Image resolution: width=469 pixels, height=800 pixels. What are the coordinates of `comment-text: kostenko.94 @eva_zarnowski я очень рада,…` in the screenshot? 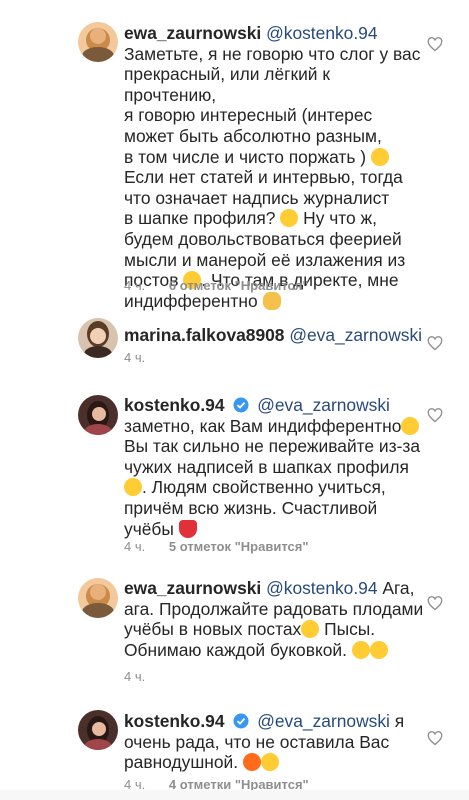 It's located at (274, 742).